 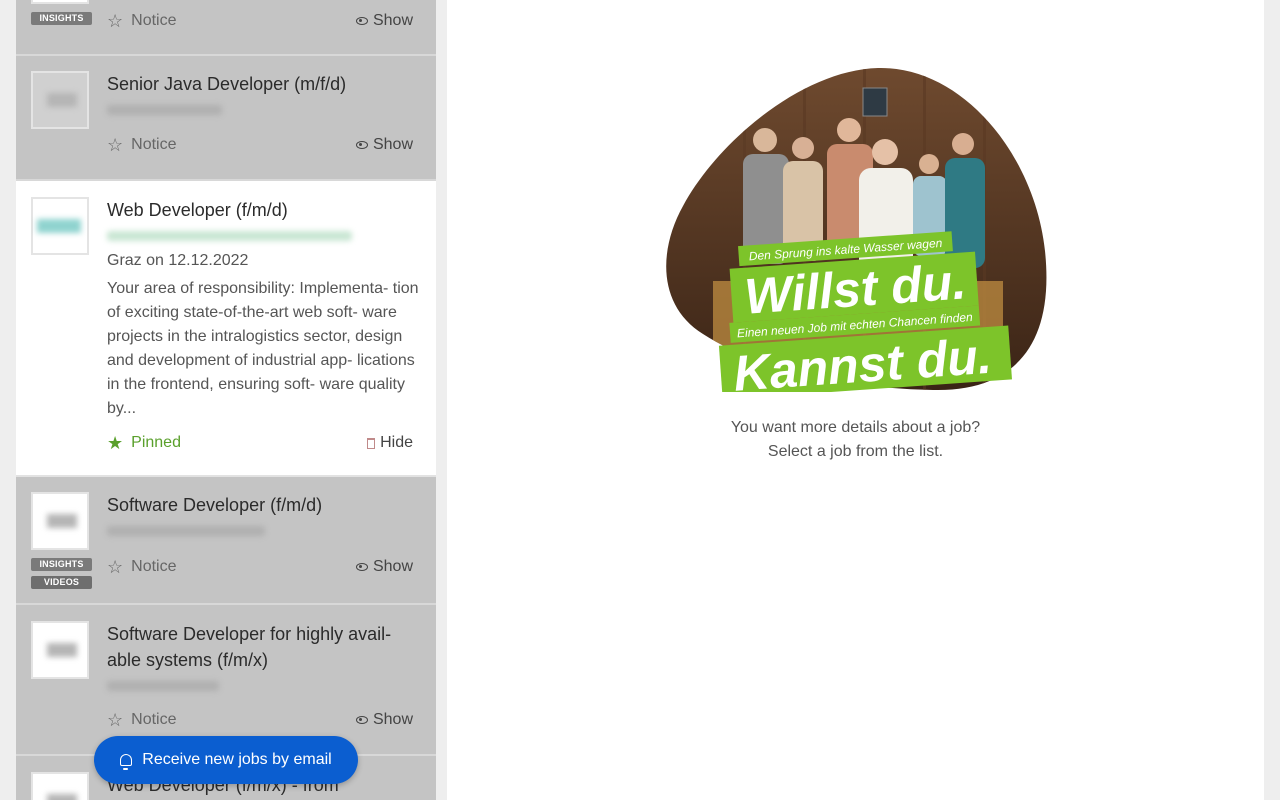 I want to click on trash-icon, so click(x=371, y=443).